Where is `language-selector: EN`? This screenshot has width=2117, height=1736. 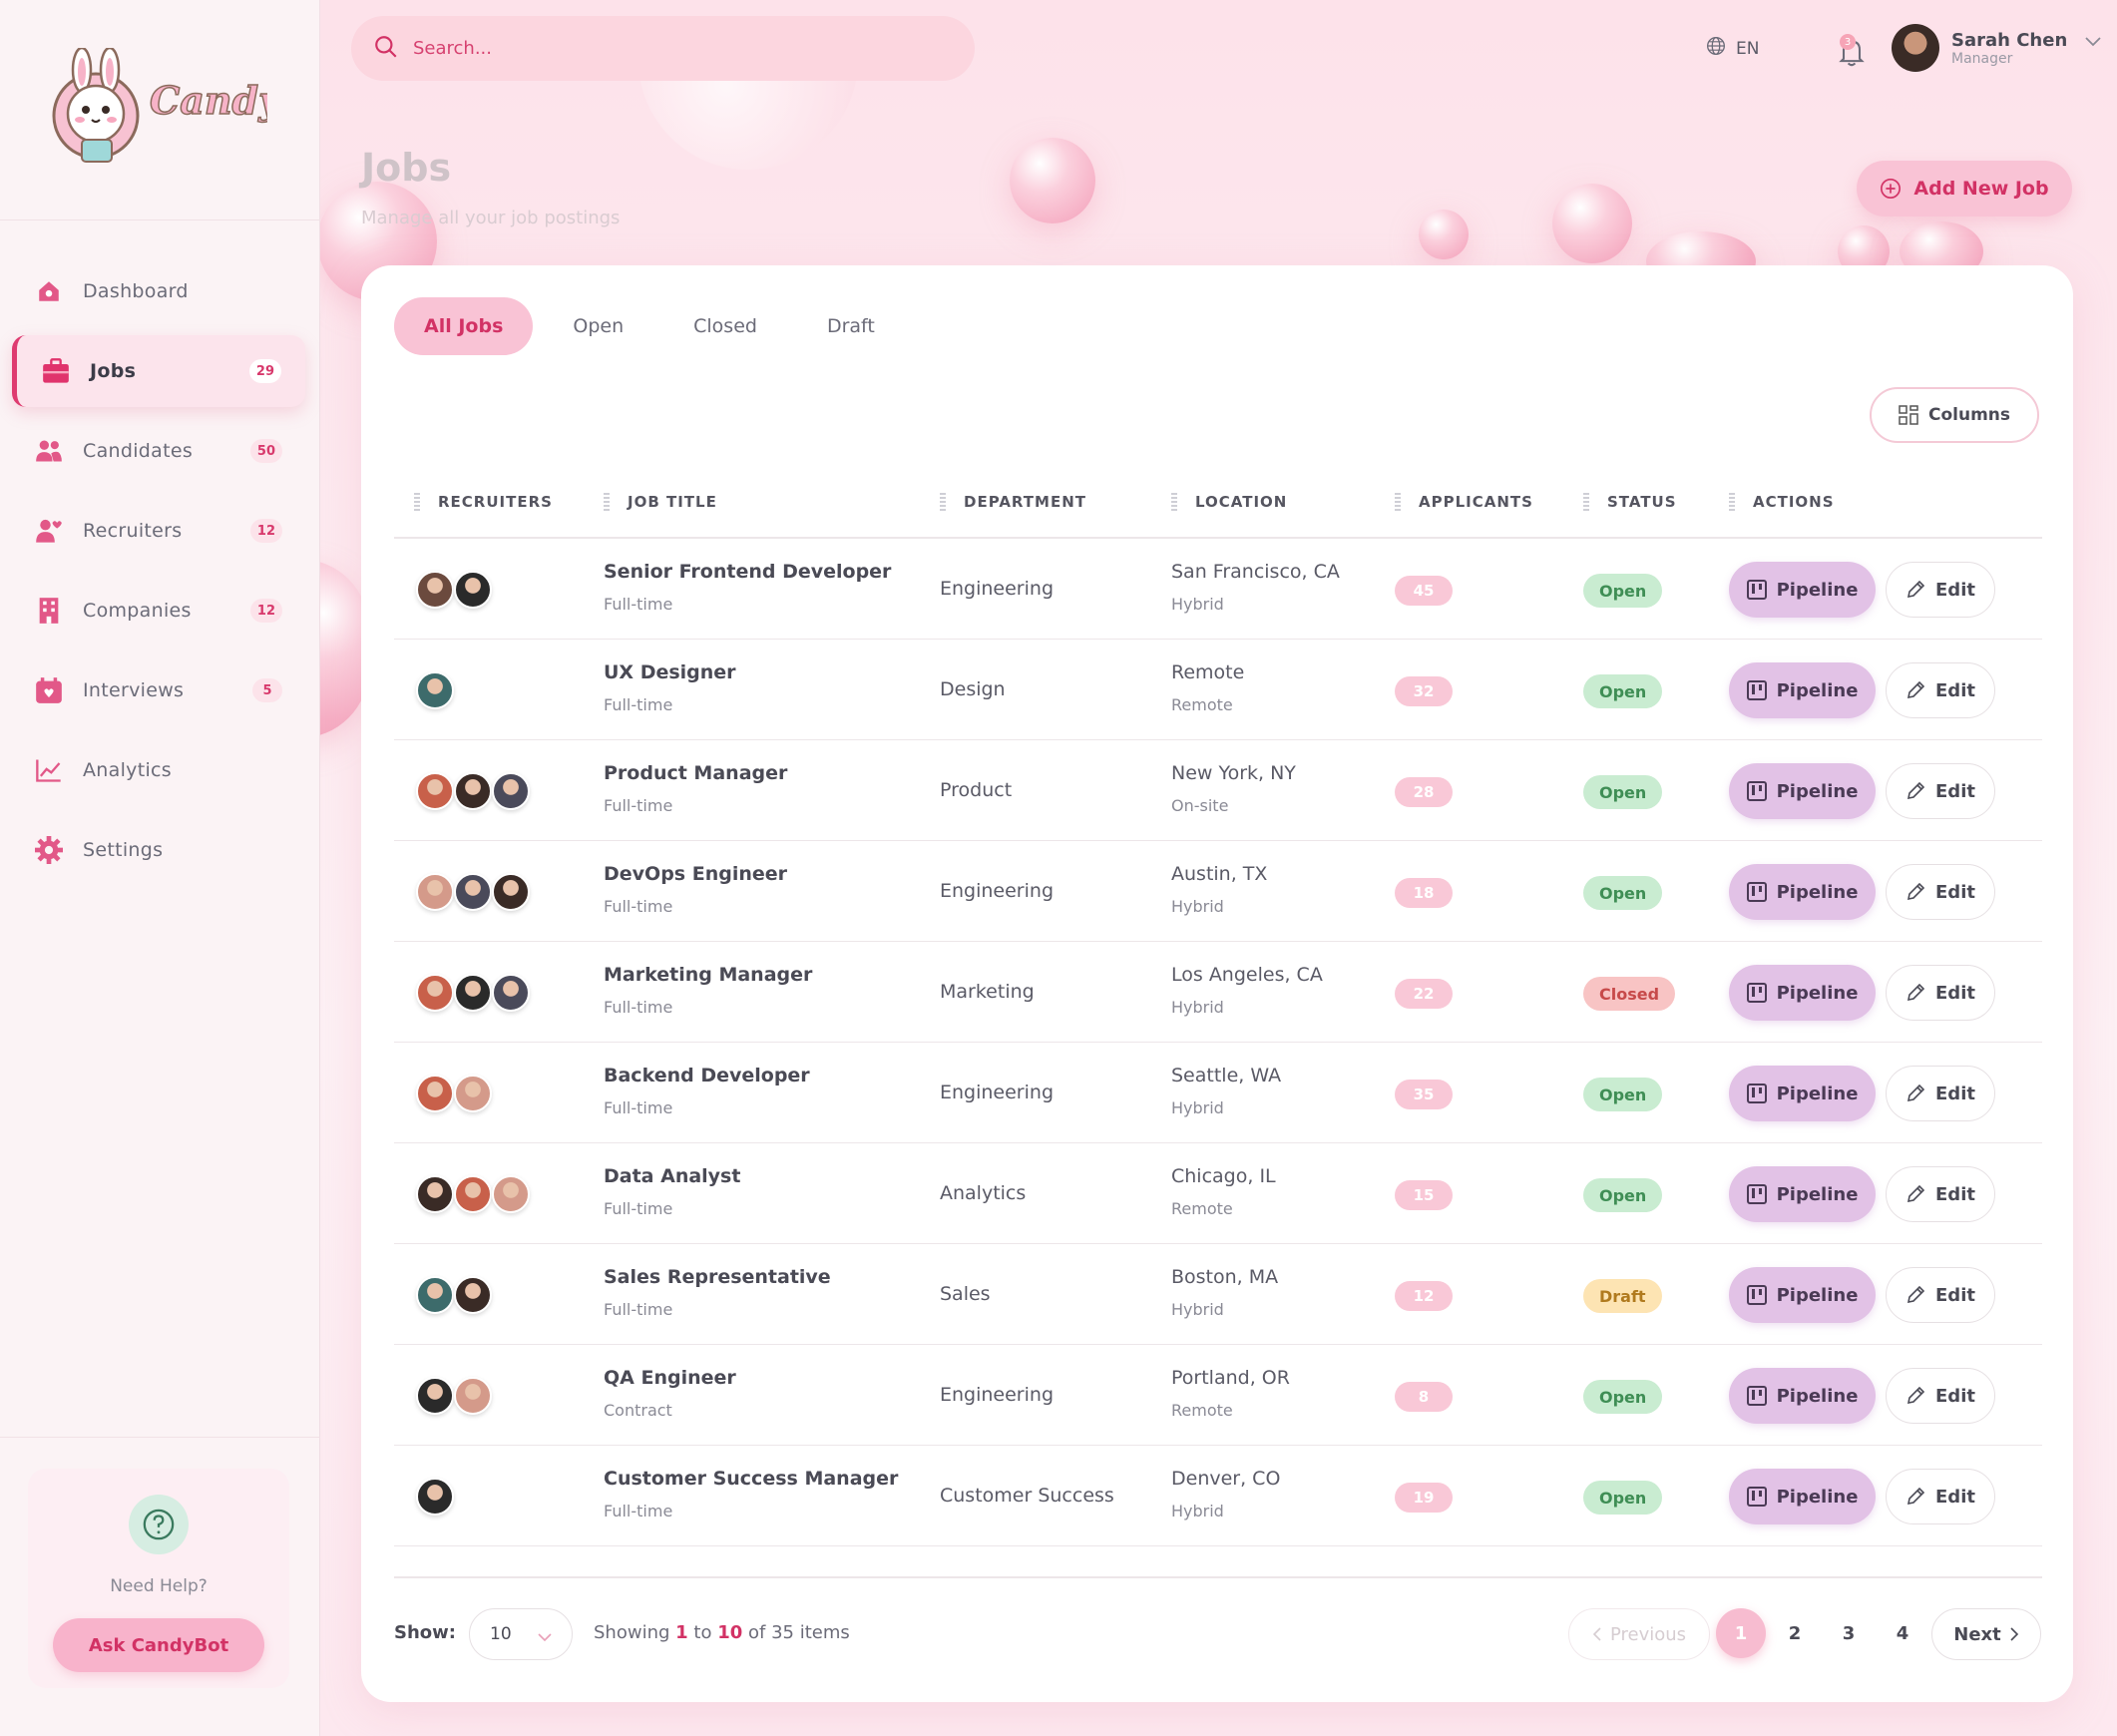 language-selector: EN is located at coordinates (1732, 48).